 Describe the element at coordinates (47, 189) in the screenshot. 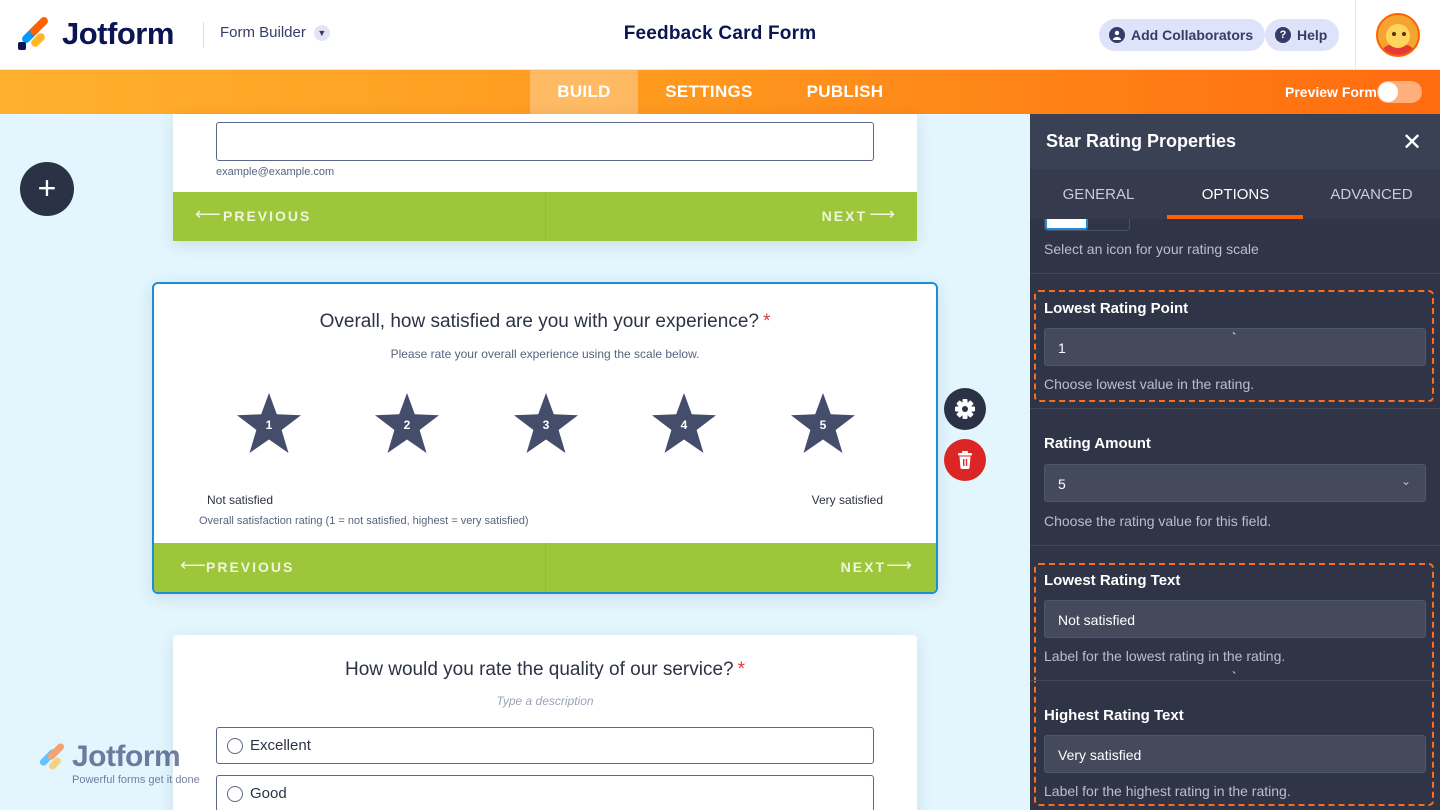

I see `add-element-button: +` at that location.